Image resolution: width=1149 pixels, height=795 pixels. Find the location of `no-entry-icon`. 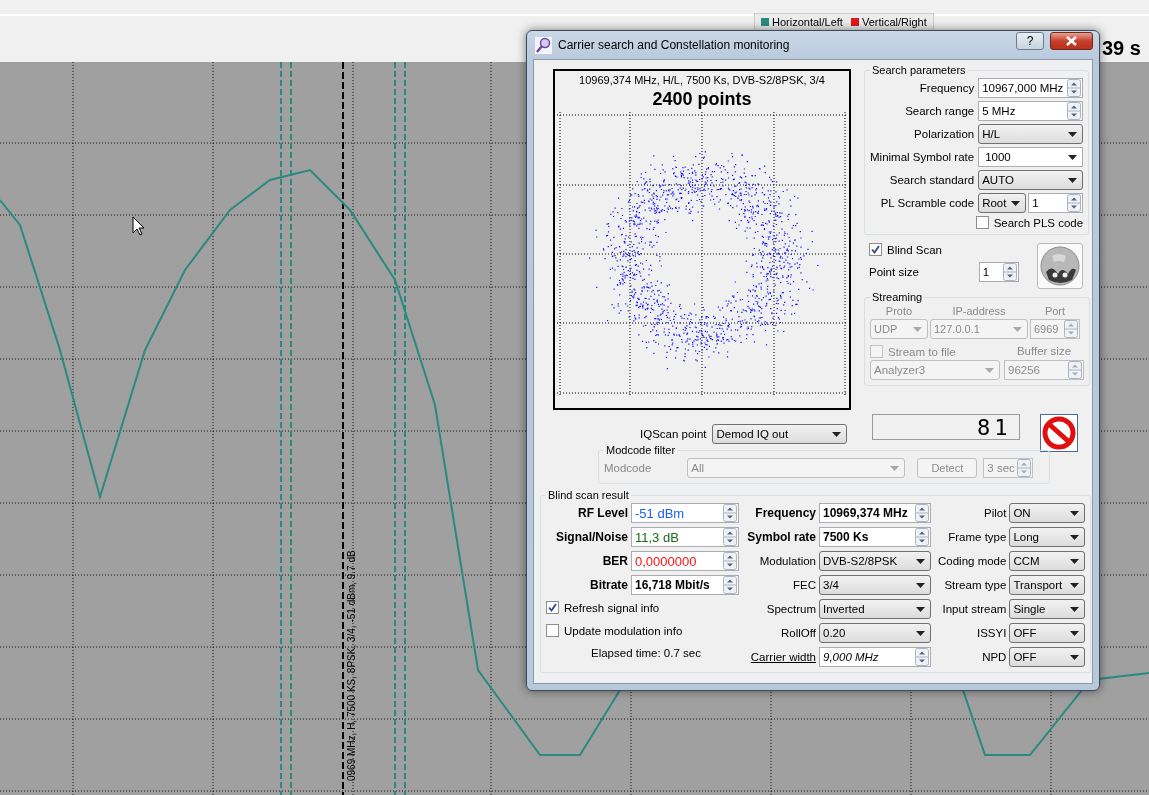

no-entry-icon is located at coordinates (1059, 433).